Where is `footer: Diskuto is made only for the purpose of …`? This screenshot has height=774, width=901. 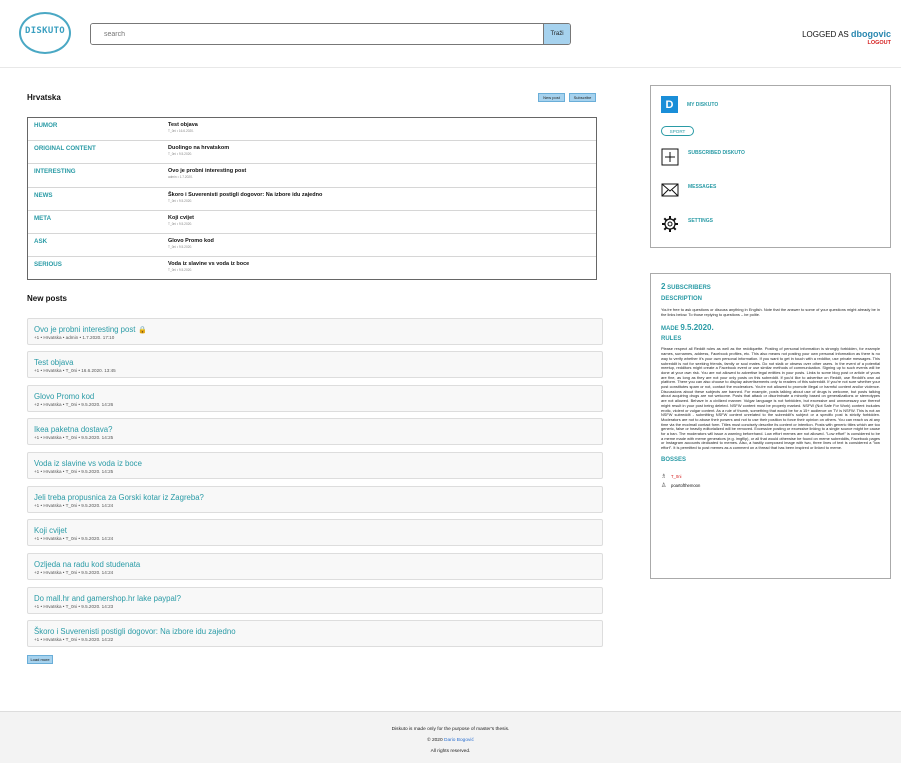 footer: Diskuto is made only for the purpose of … is located at coordinates (450, 737).